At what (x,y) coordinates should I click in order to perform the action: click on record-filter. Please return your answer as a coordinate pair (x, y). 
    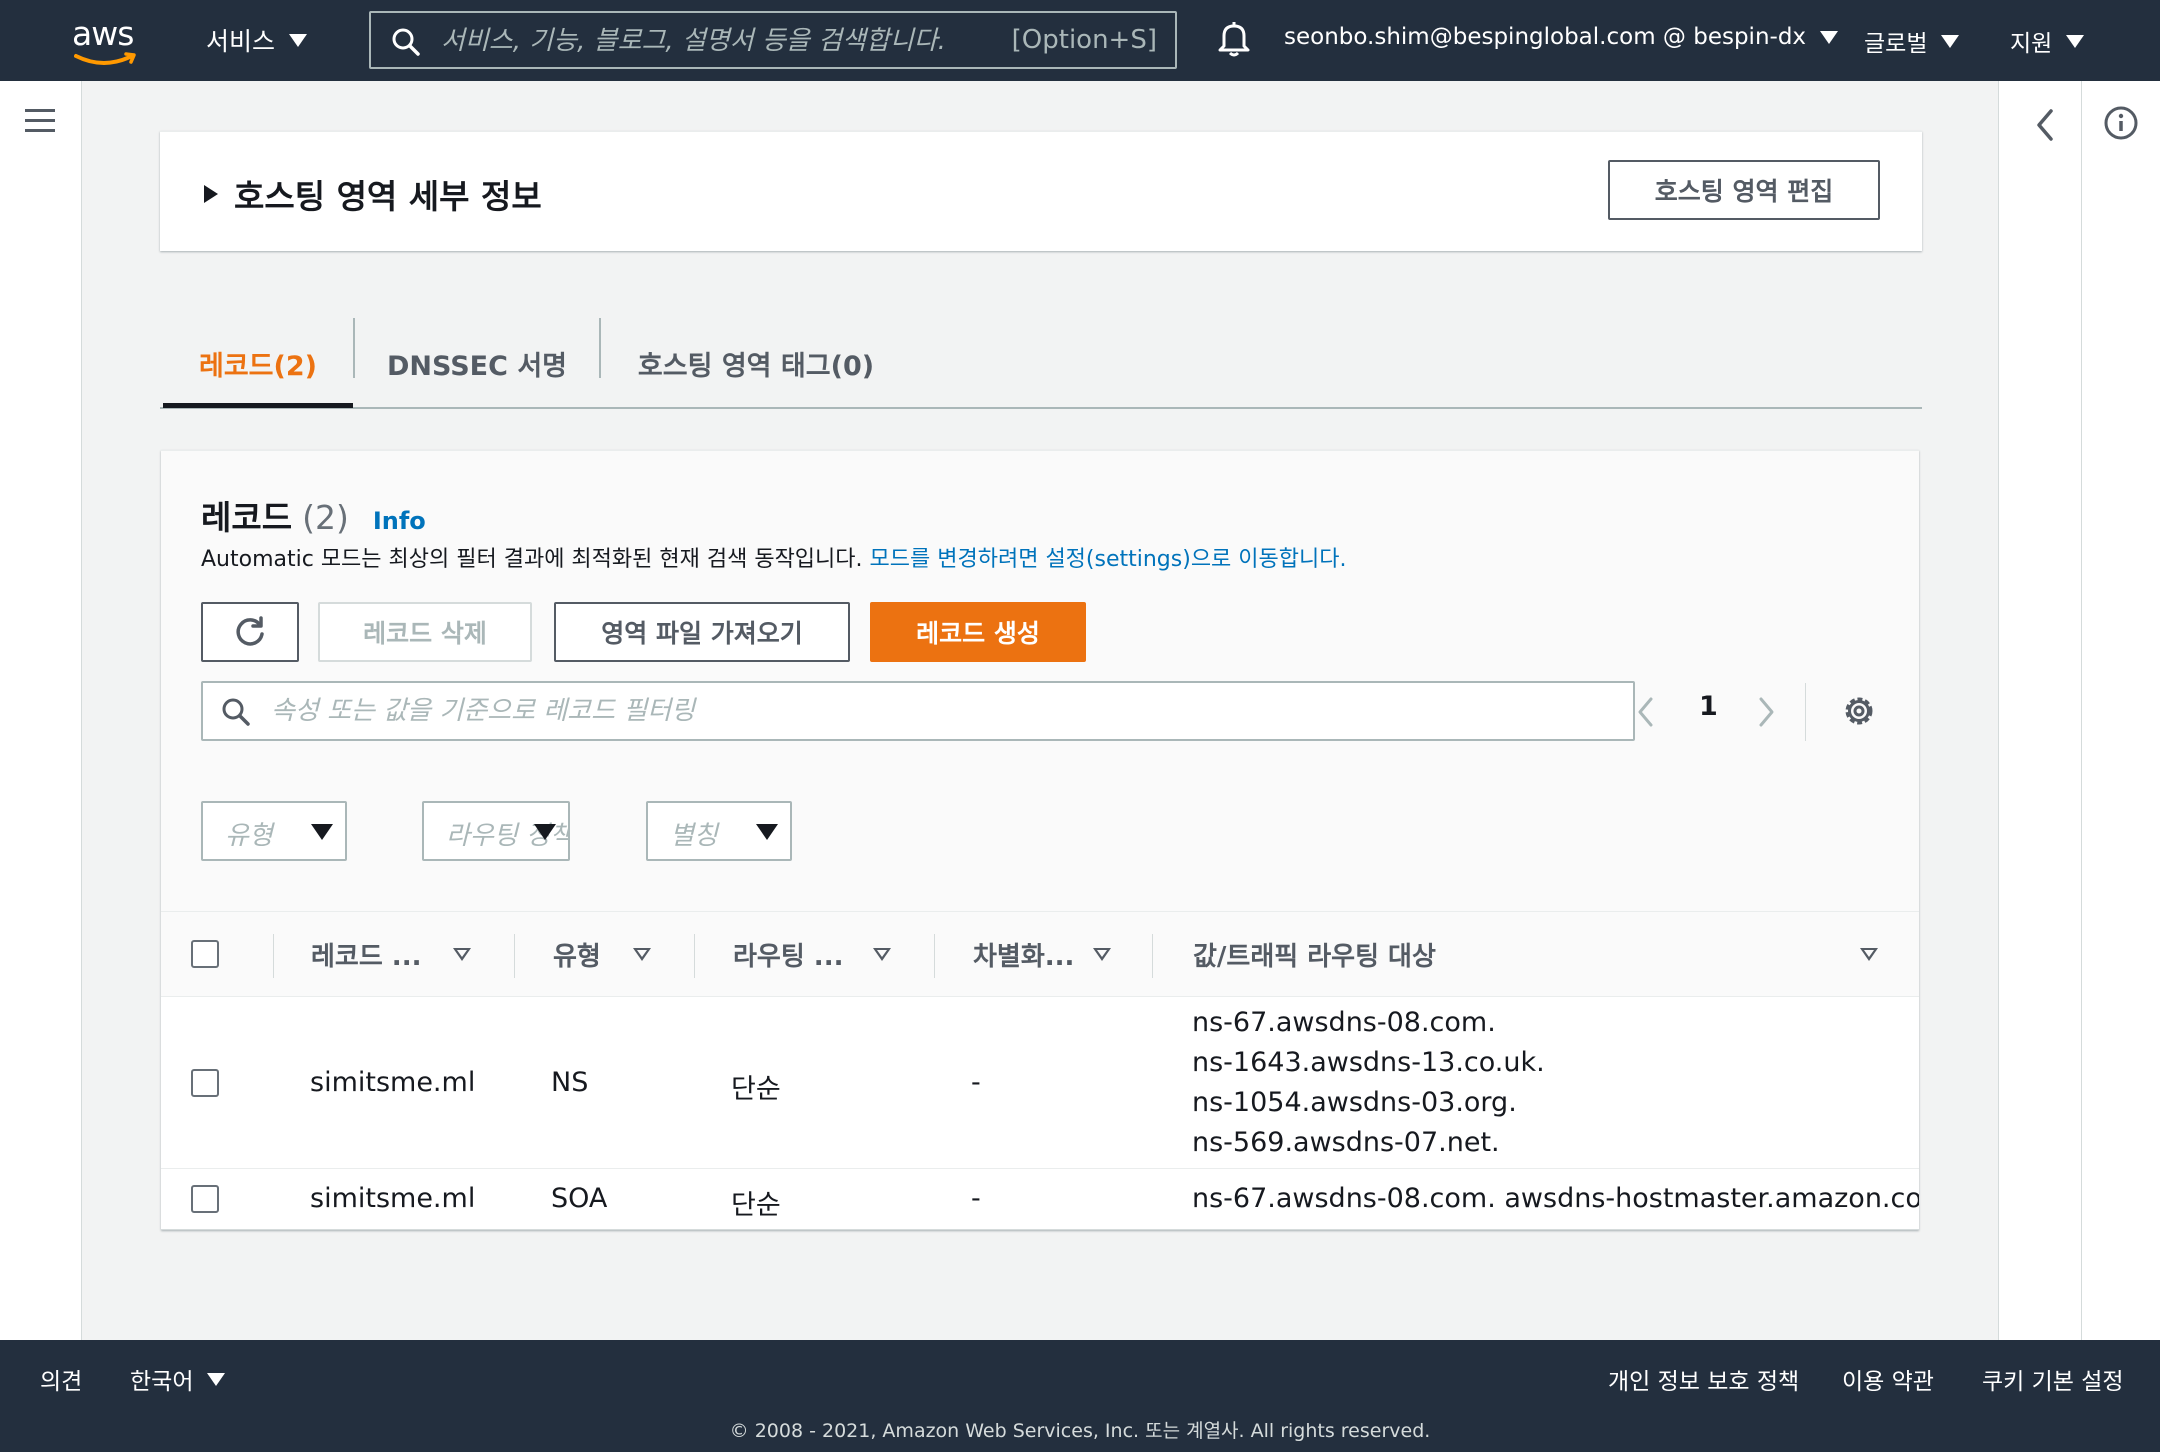
    Looking at the image, I should click on (918, 711).